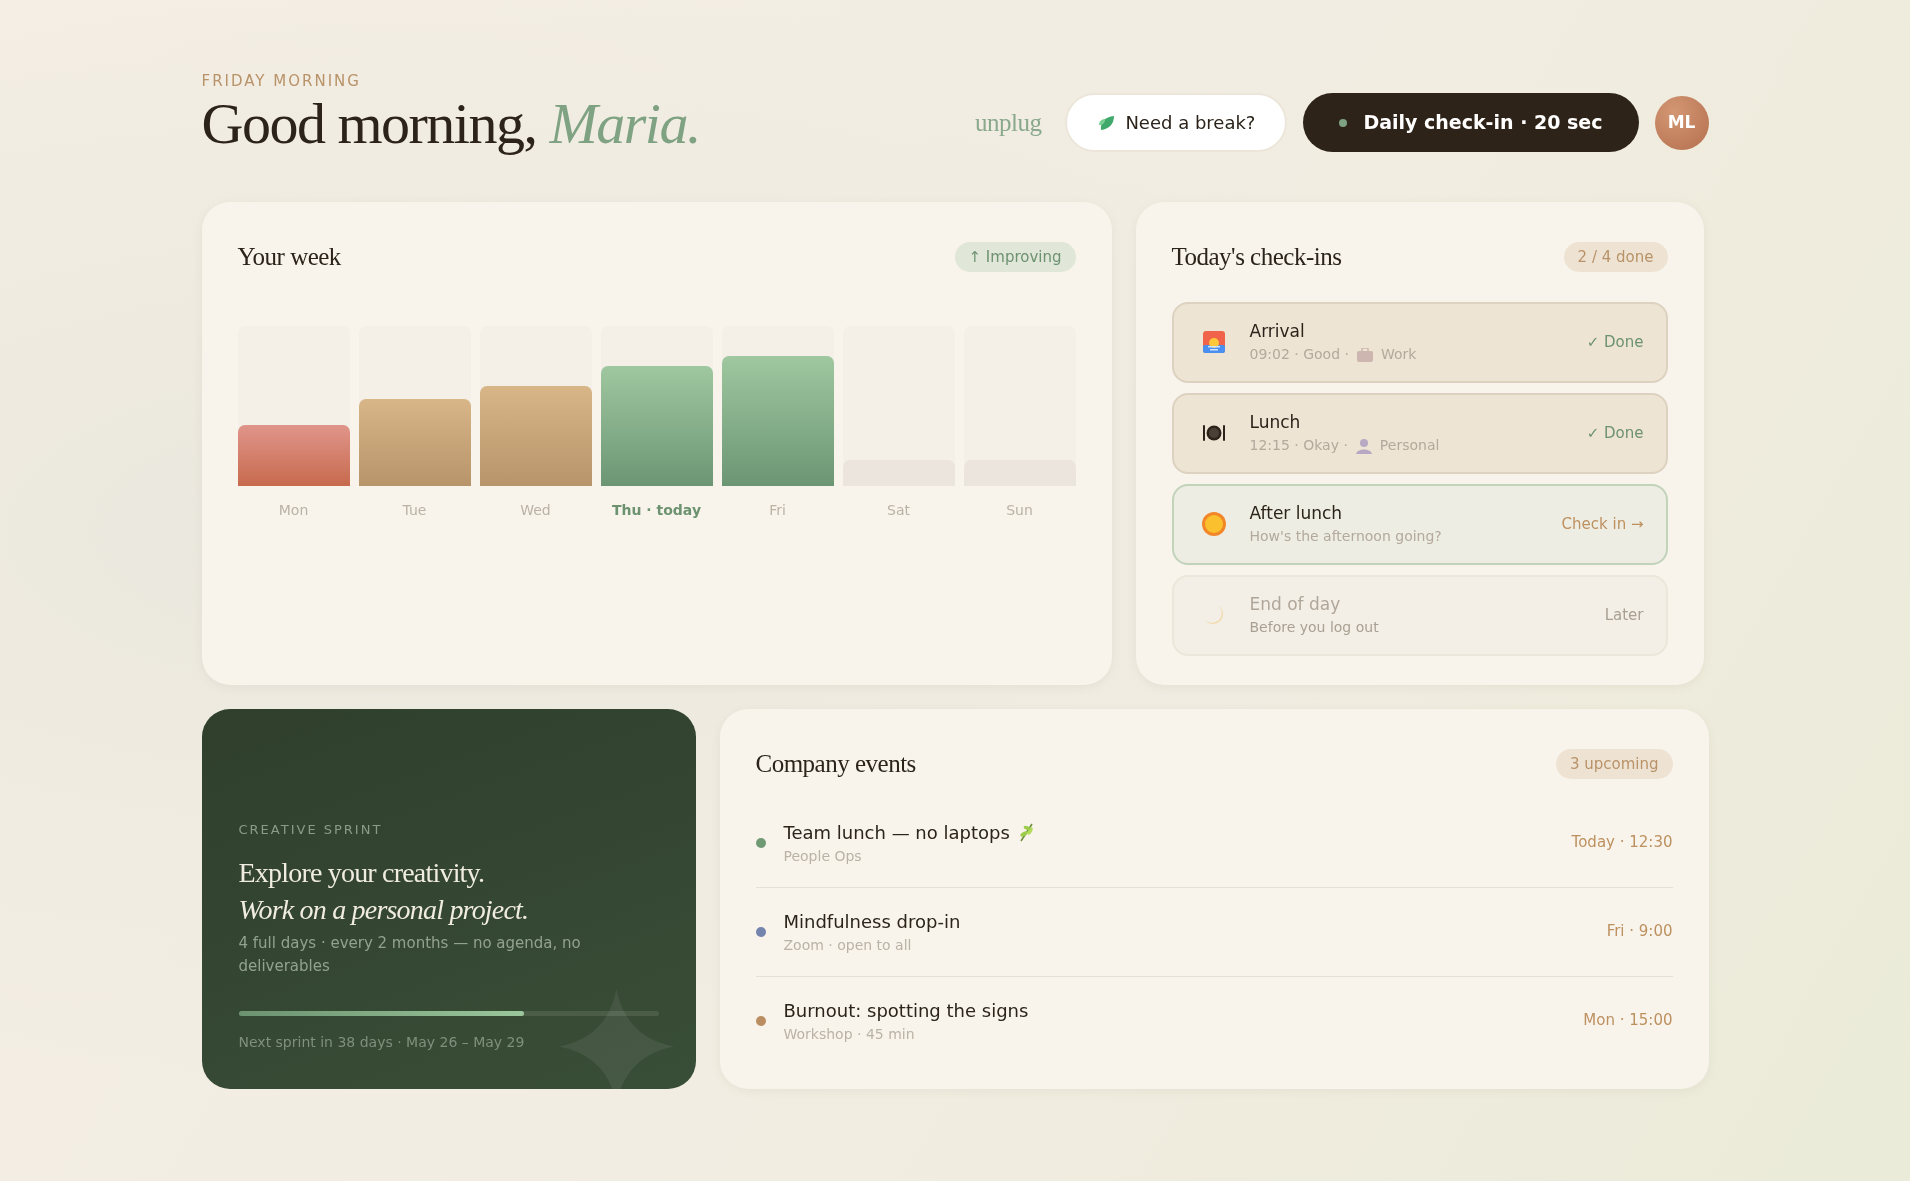 This screenshot has height=1181, width=1910. Describe the element at coordinates (414, 510) in the screenshot. I see `day-label: Tue` at that location.